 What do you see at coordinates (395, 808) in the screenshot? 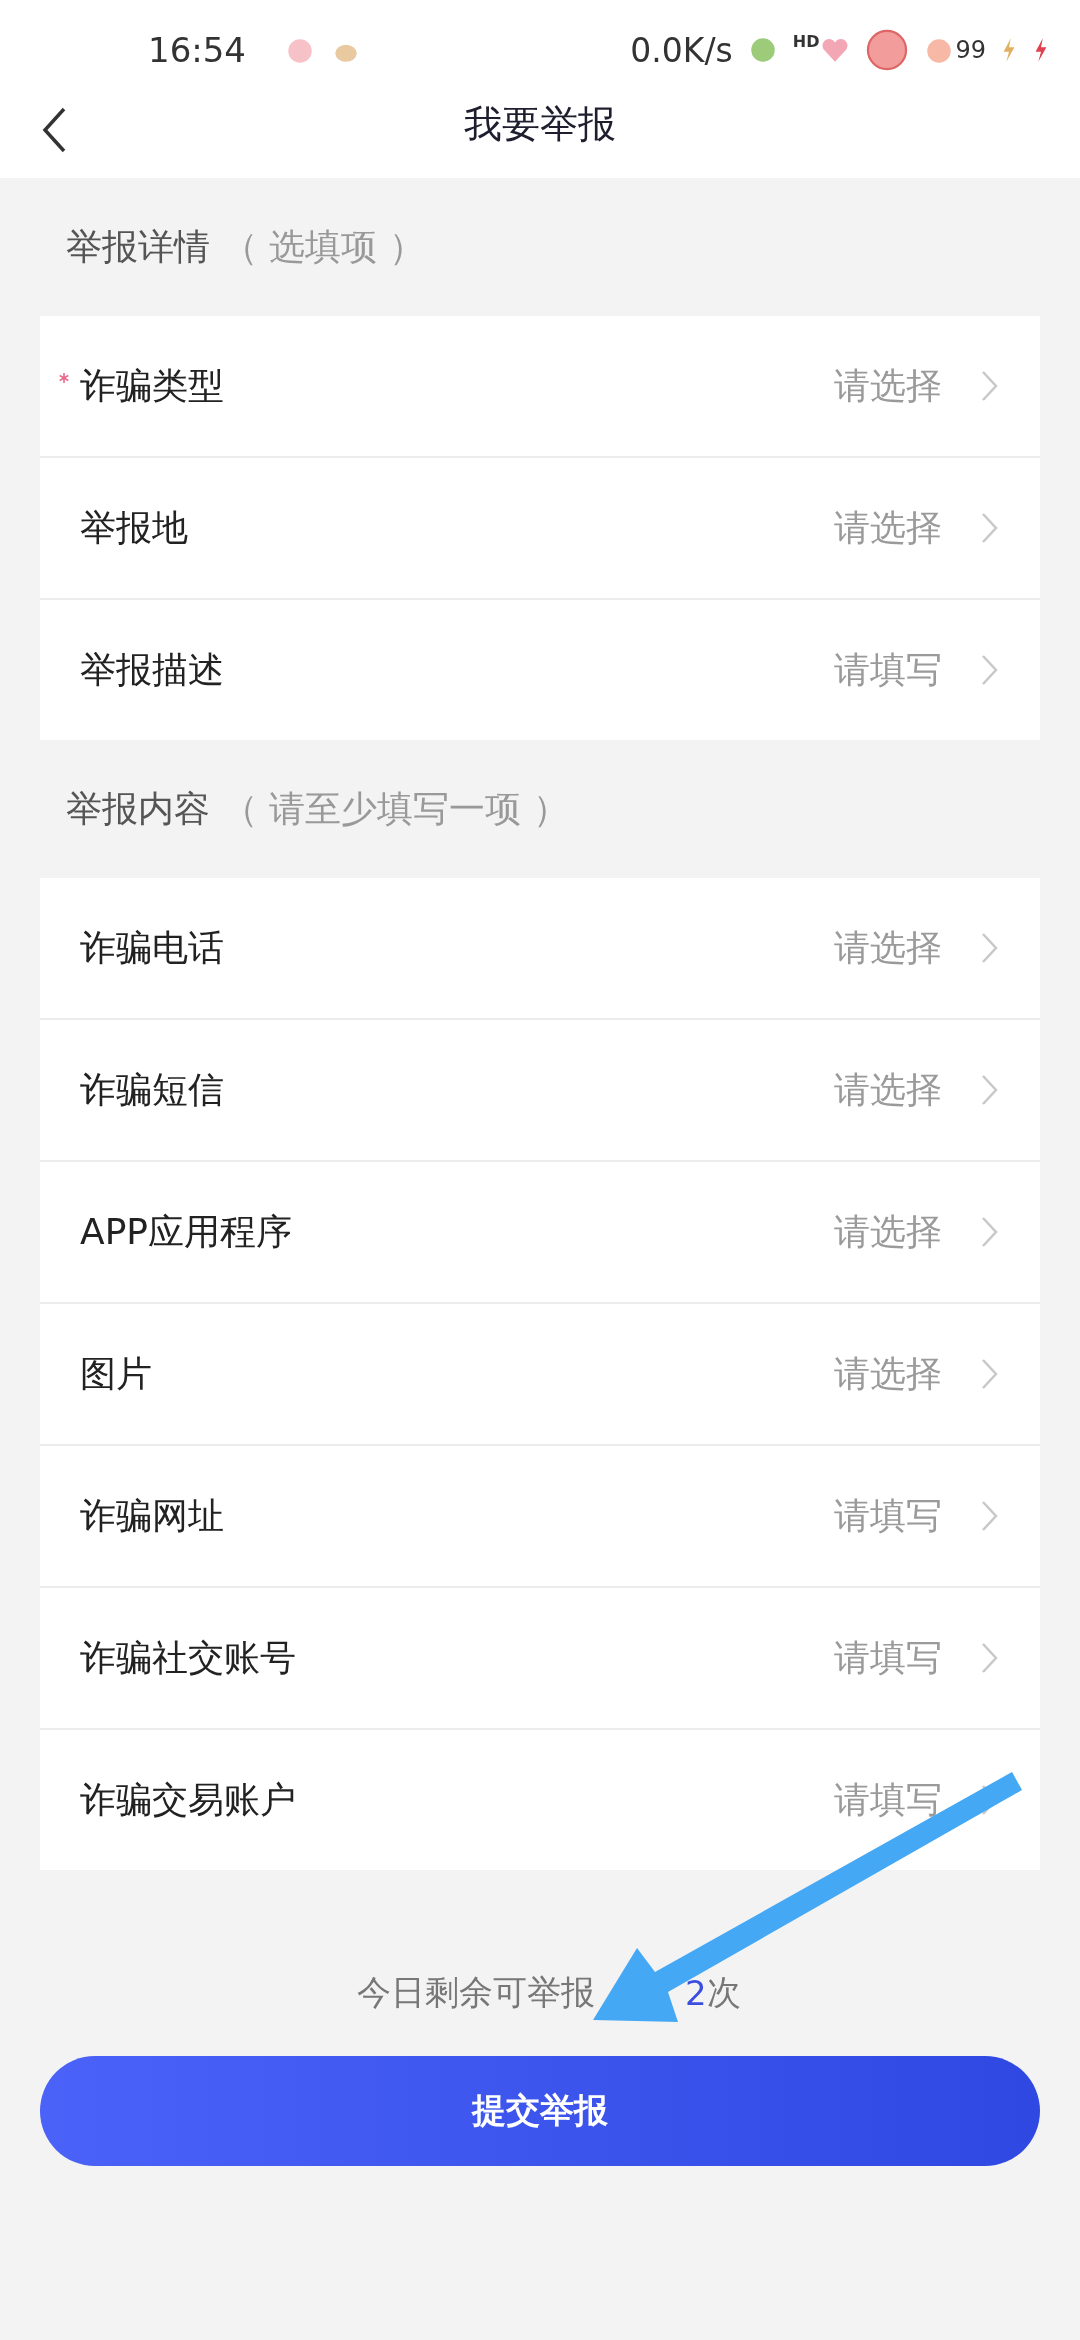
I see `section-hint: （ 请至少填写一项 ）` at bounding box center [395, 808].